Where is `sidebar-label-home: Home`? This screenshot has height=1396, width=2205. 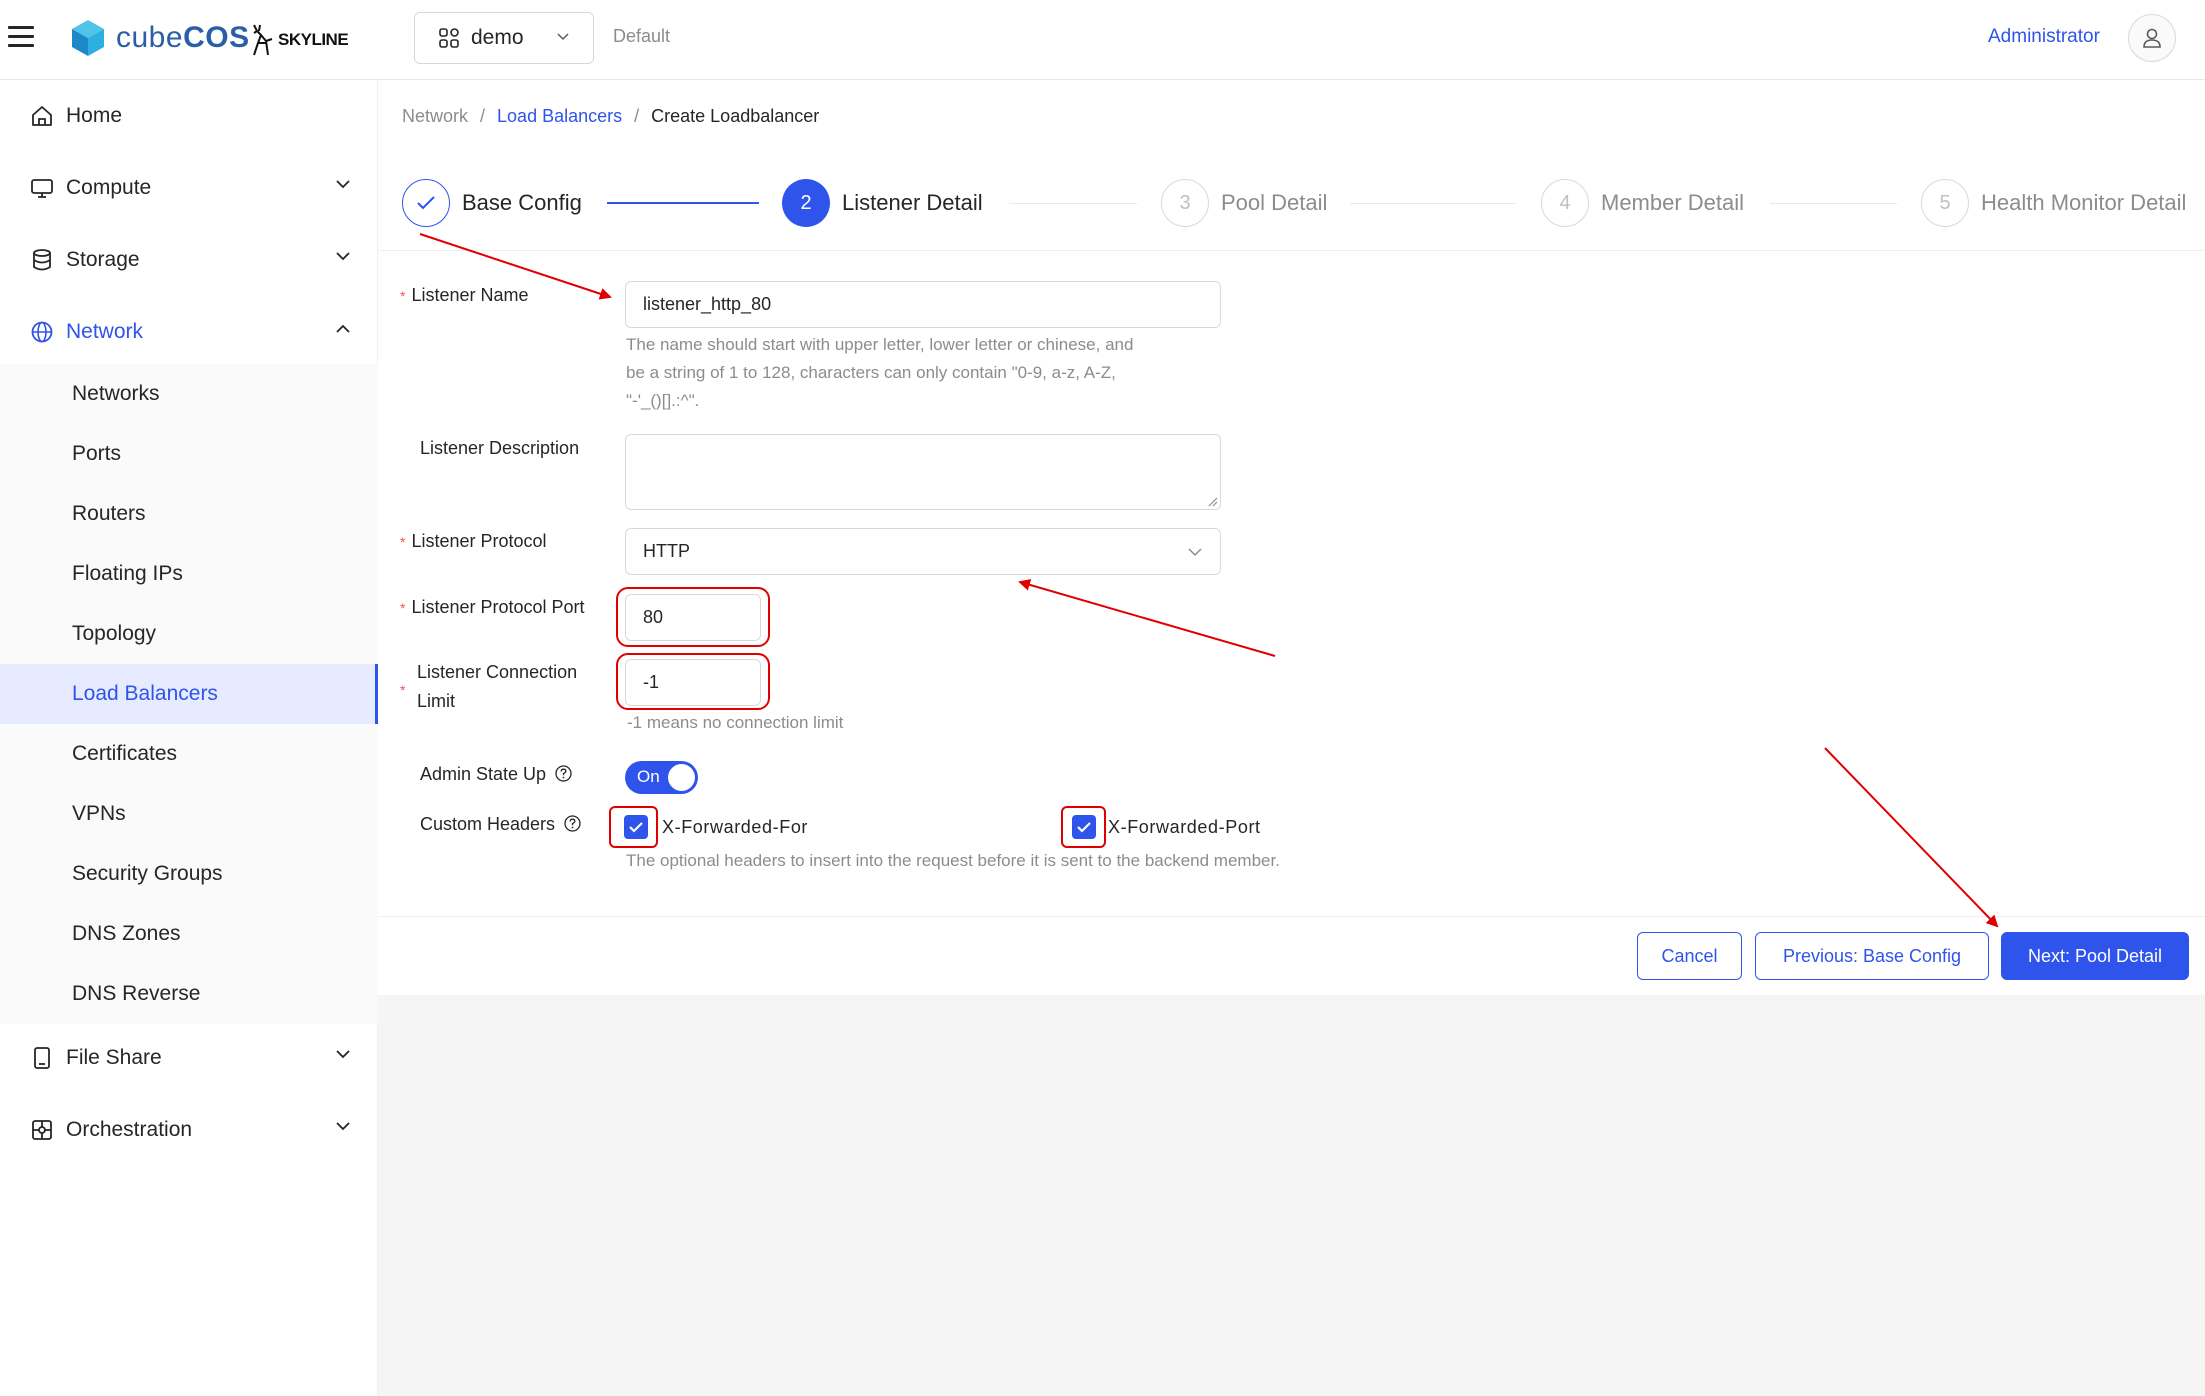
sidebar-label-home: Home is located at coordinates (94, 115).